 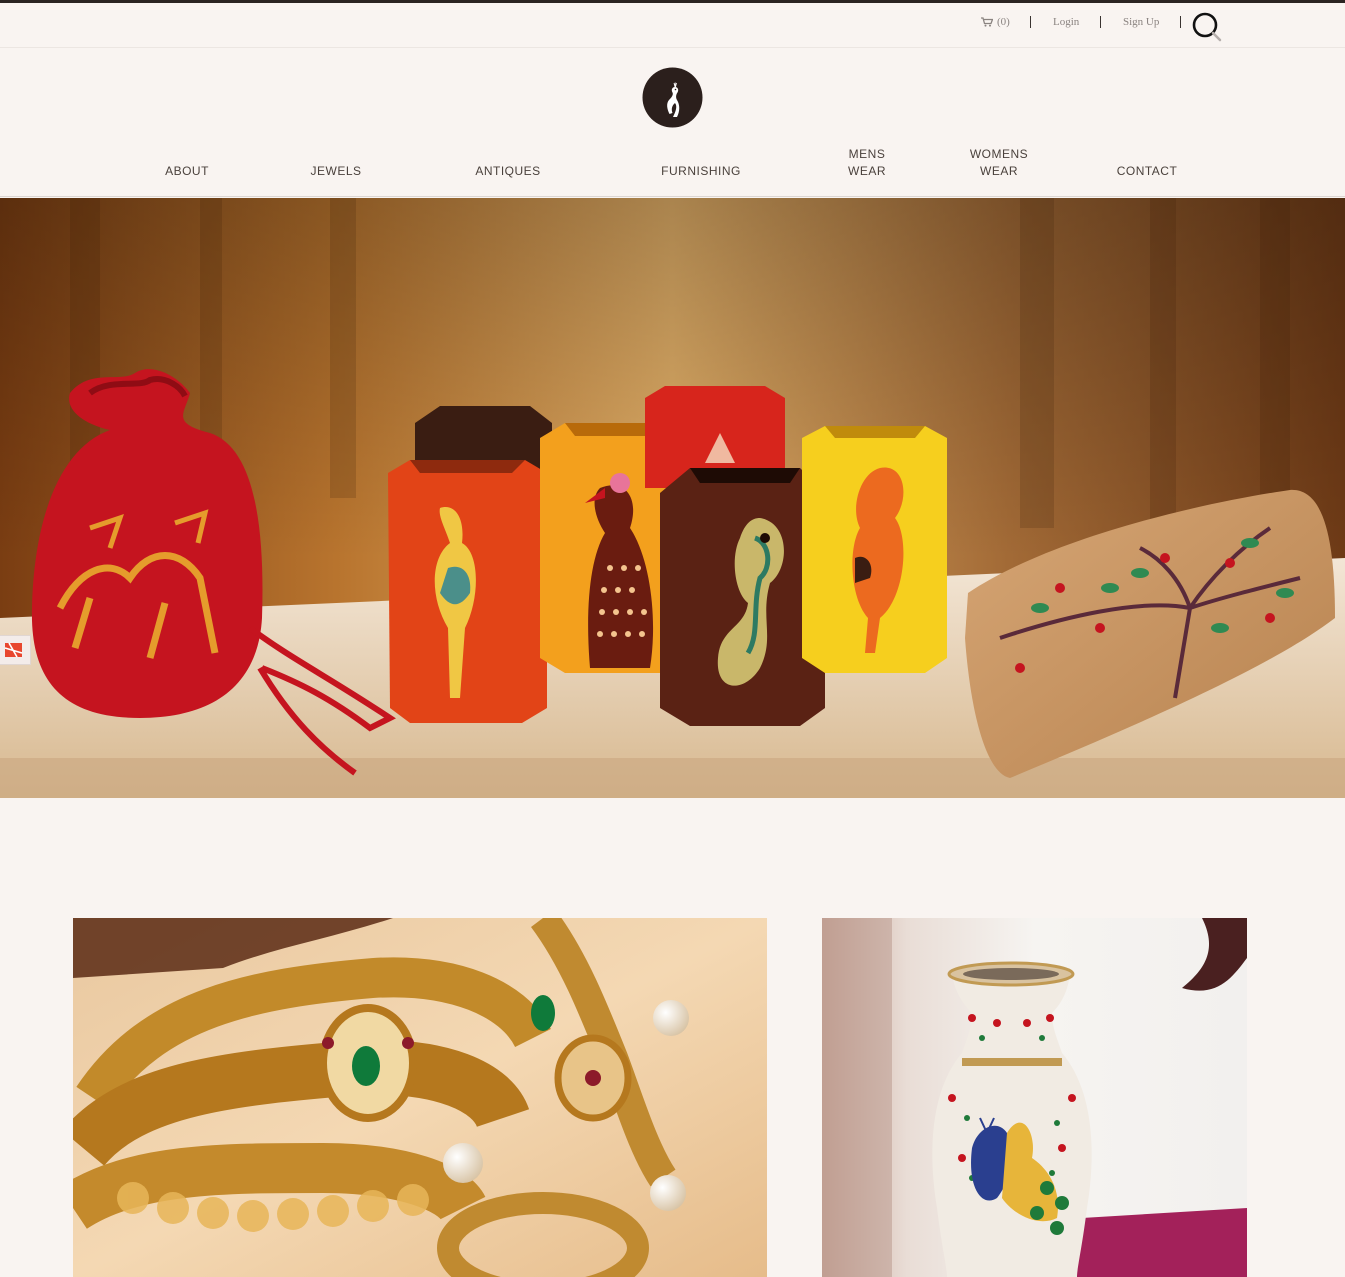 I want to click on vase-image, so click(x=1034, y=1097).